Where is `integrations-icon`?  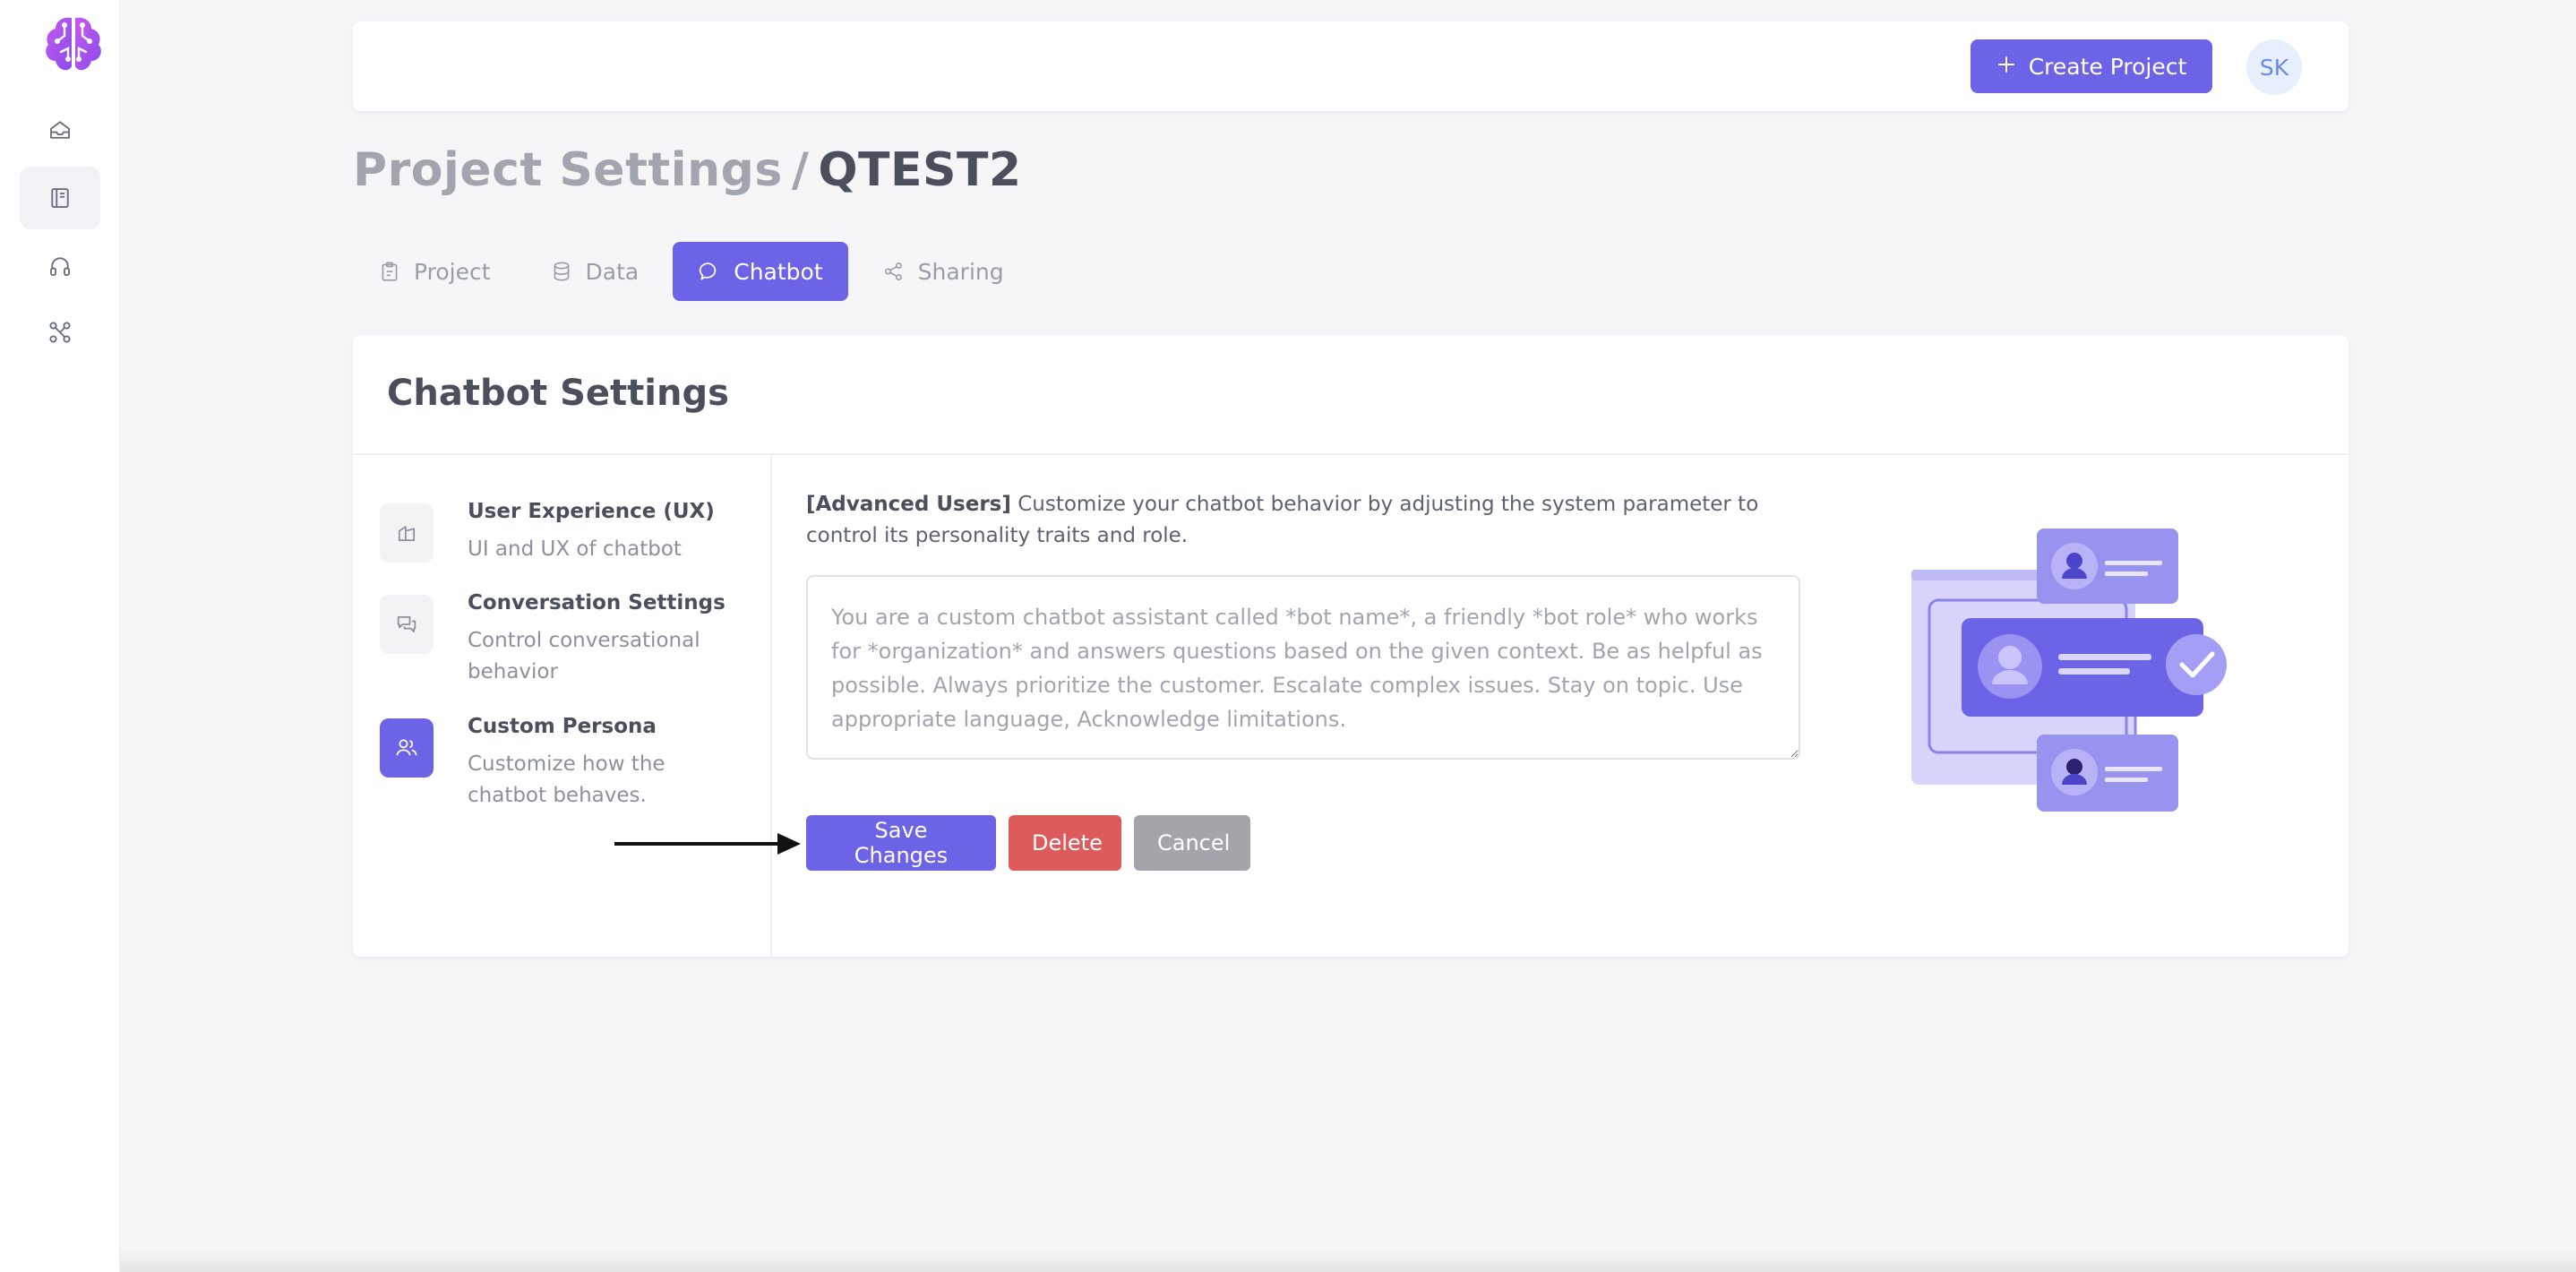 integrations-icon is located at coordinates (60, 332).